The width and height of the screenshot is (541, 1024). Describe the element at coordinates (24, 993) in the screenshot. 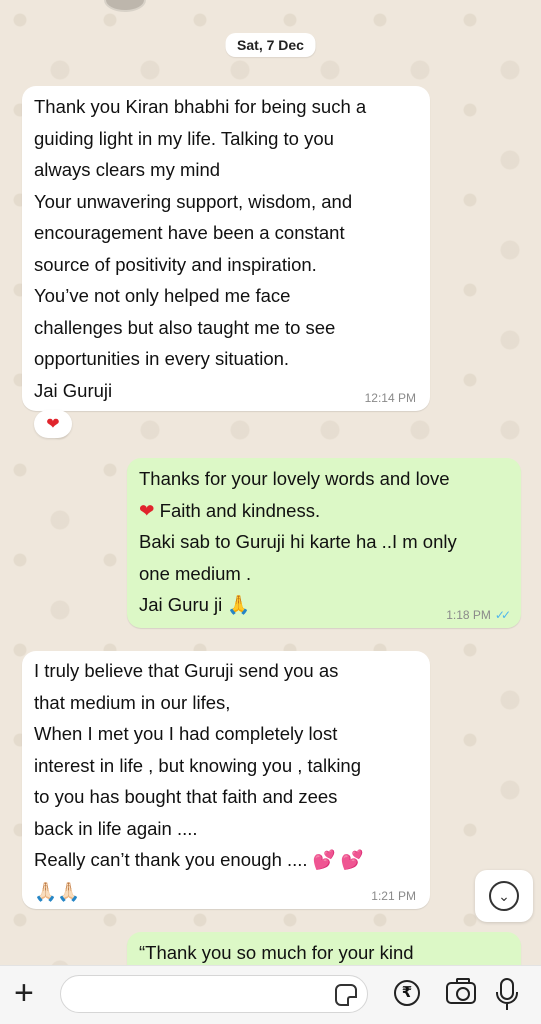

I see `plus-icon: +` at that location.